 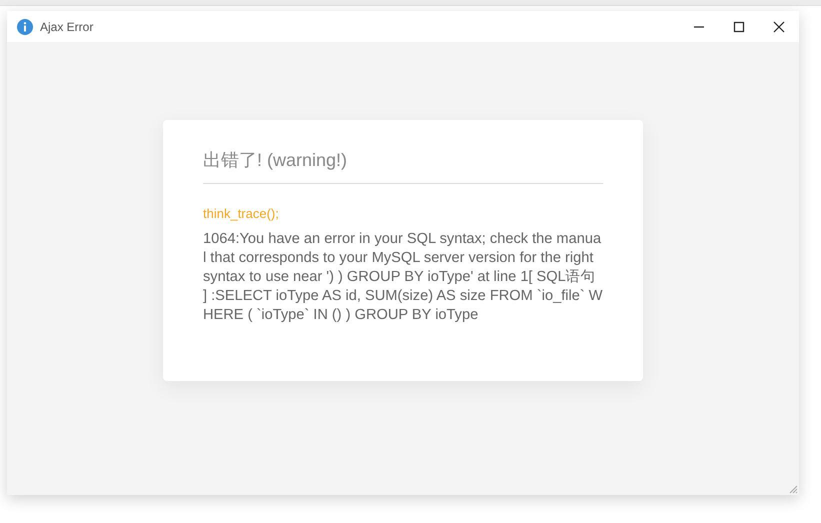 I want to click on maximize-icon, so click(x=739, y=26).